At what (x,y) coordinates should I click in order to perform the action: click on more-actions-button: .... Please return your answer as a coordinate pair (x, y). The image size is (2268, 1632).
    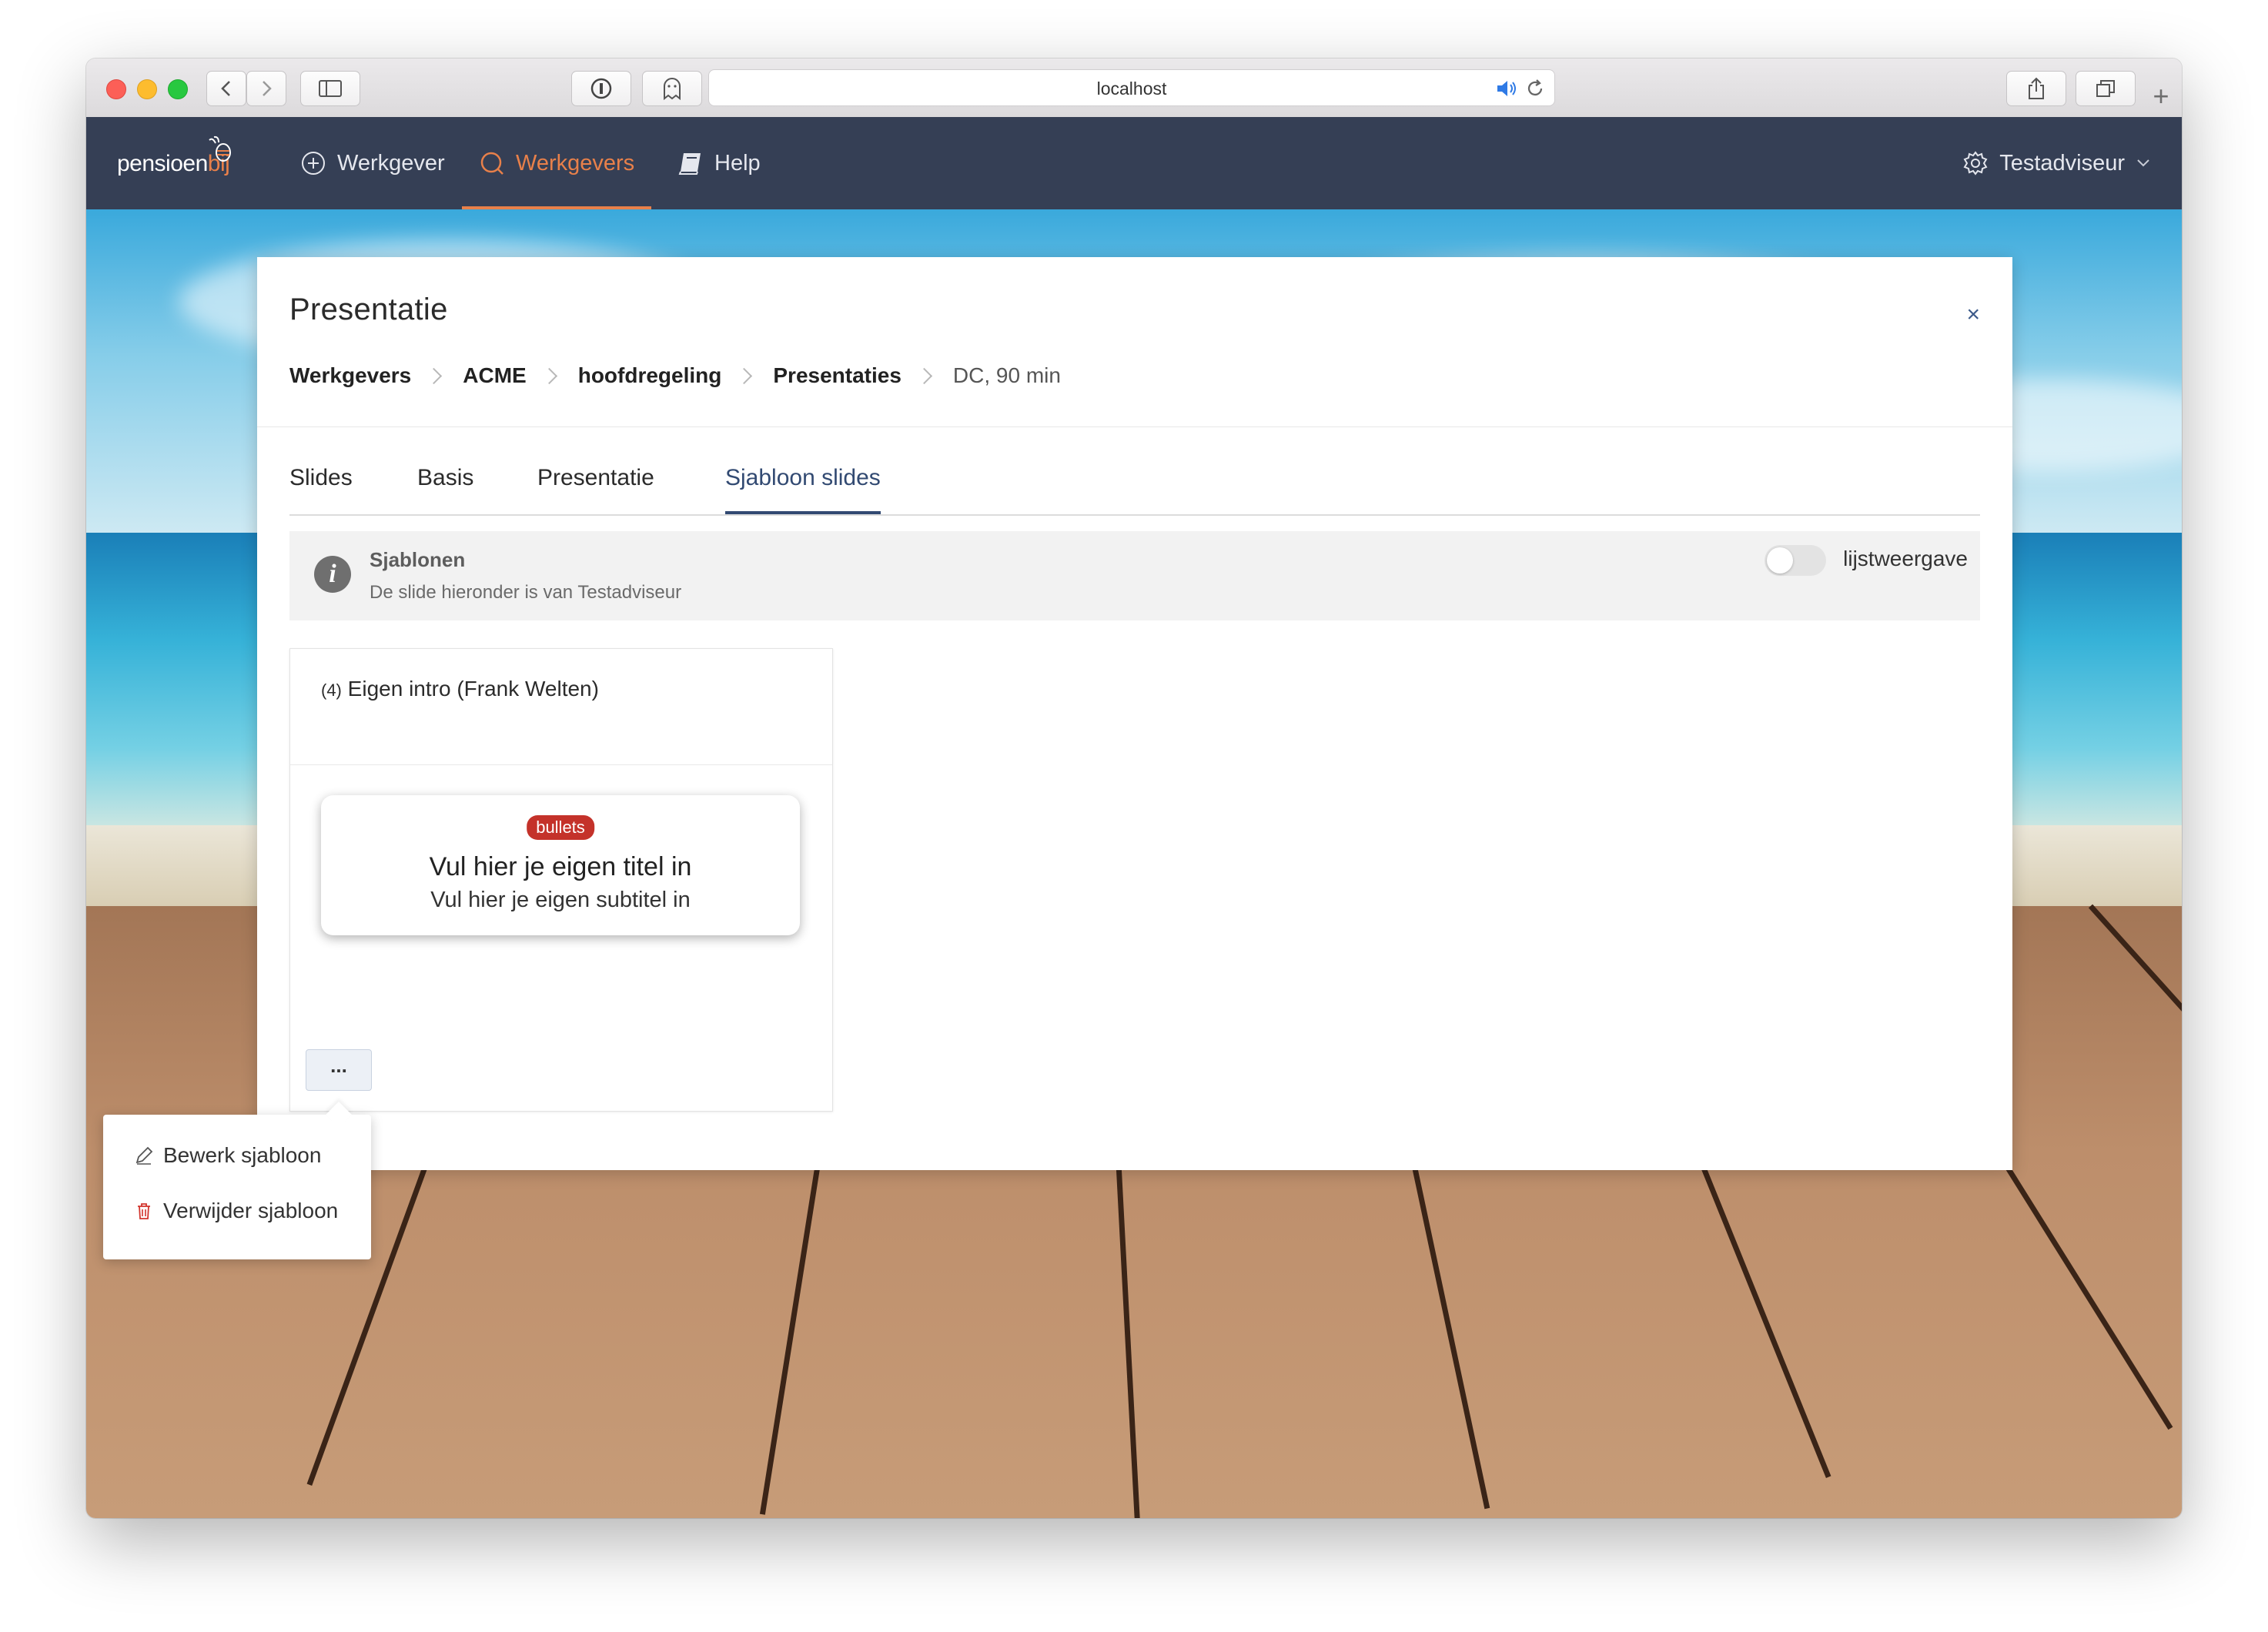
    Looking at the image, I should click on (339, 1070).